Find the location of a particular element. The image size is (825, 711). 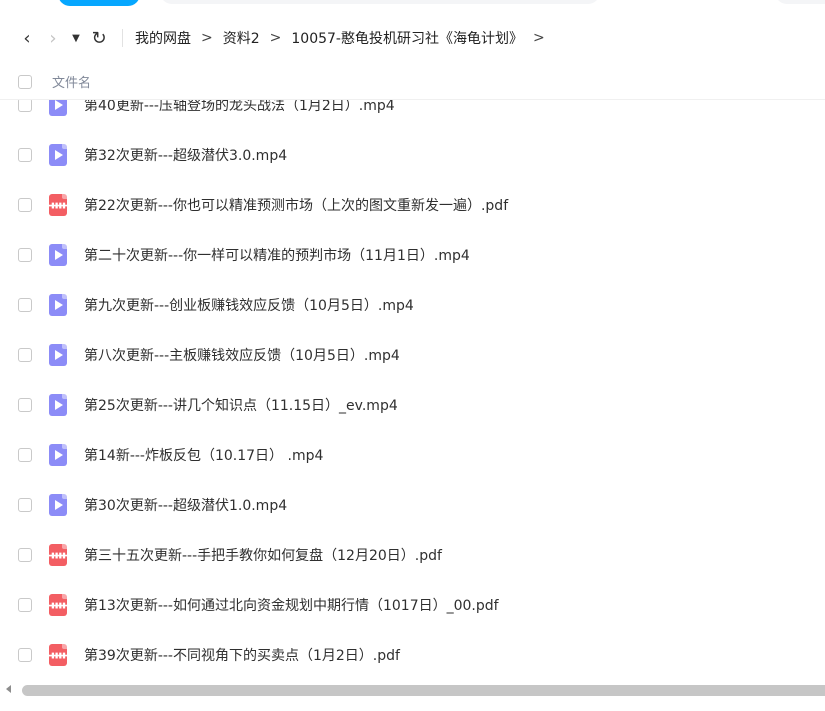

file-name: 第八次更新---主板赚钱效应反馈（10月5日）.mp4 is located at coordinates (242, 355).